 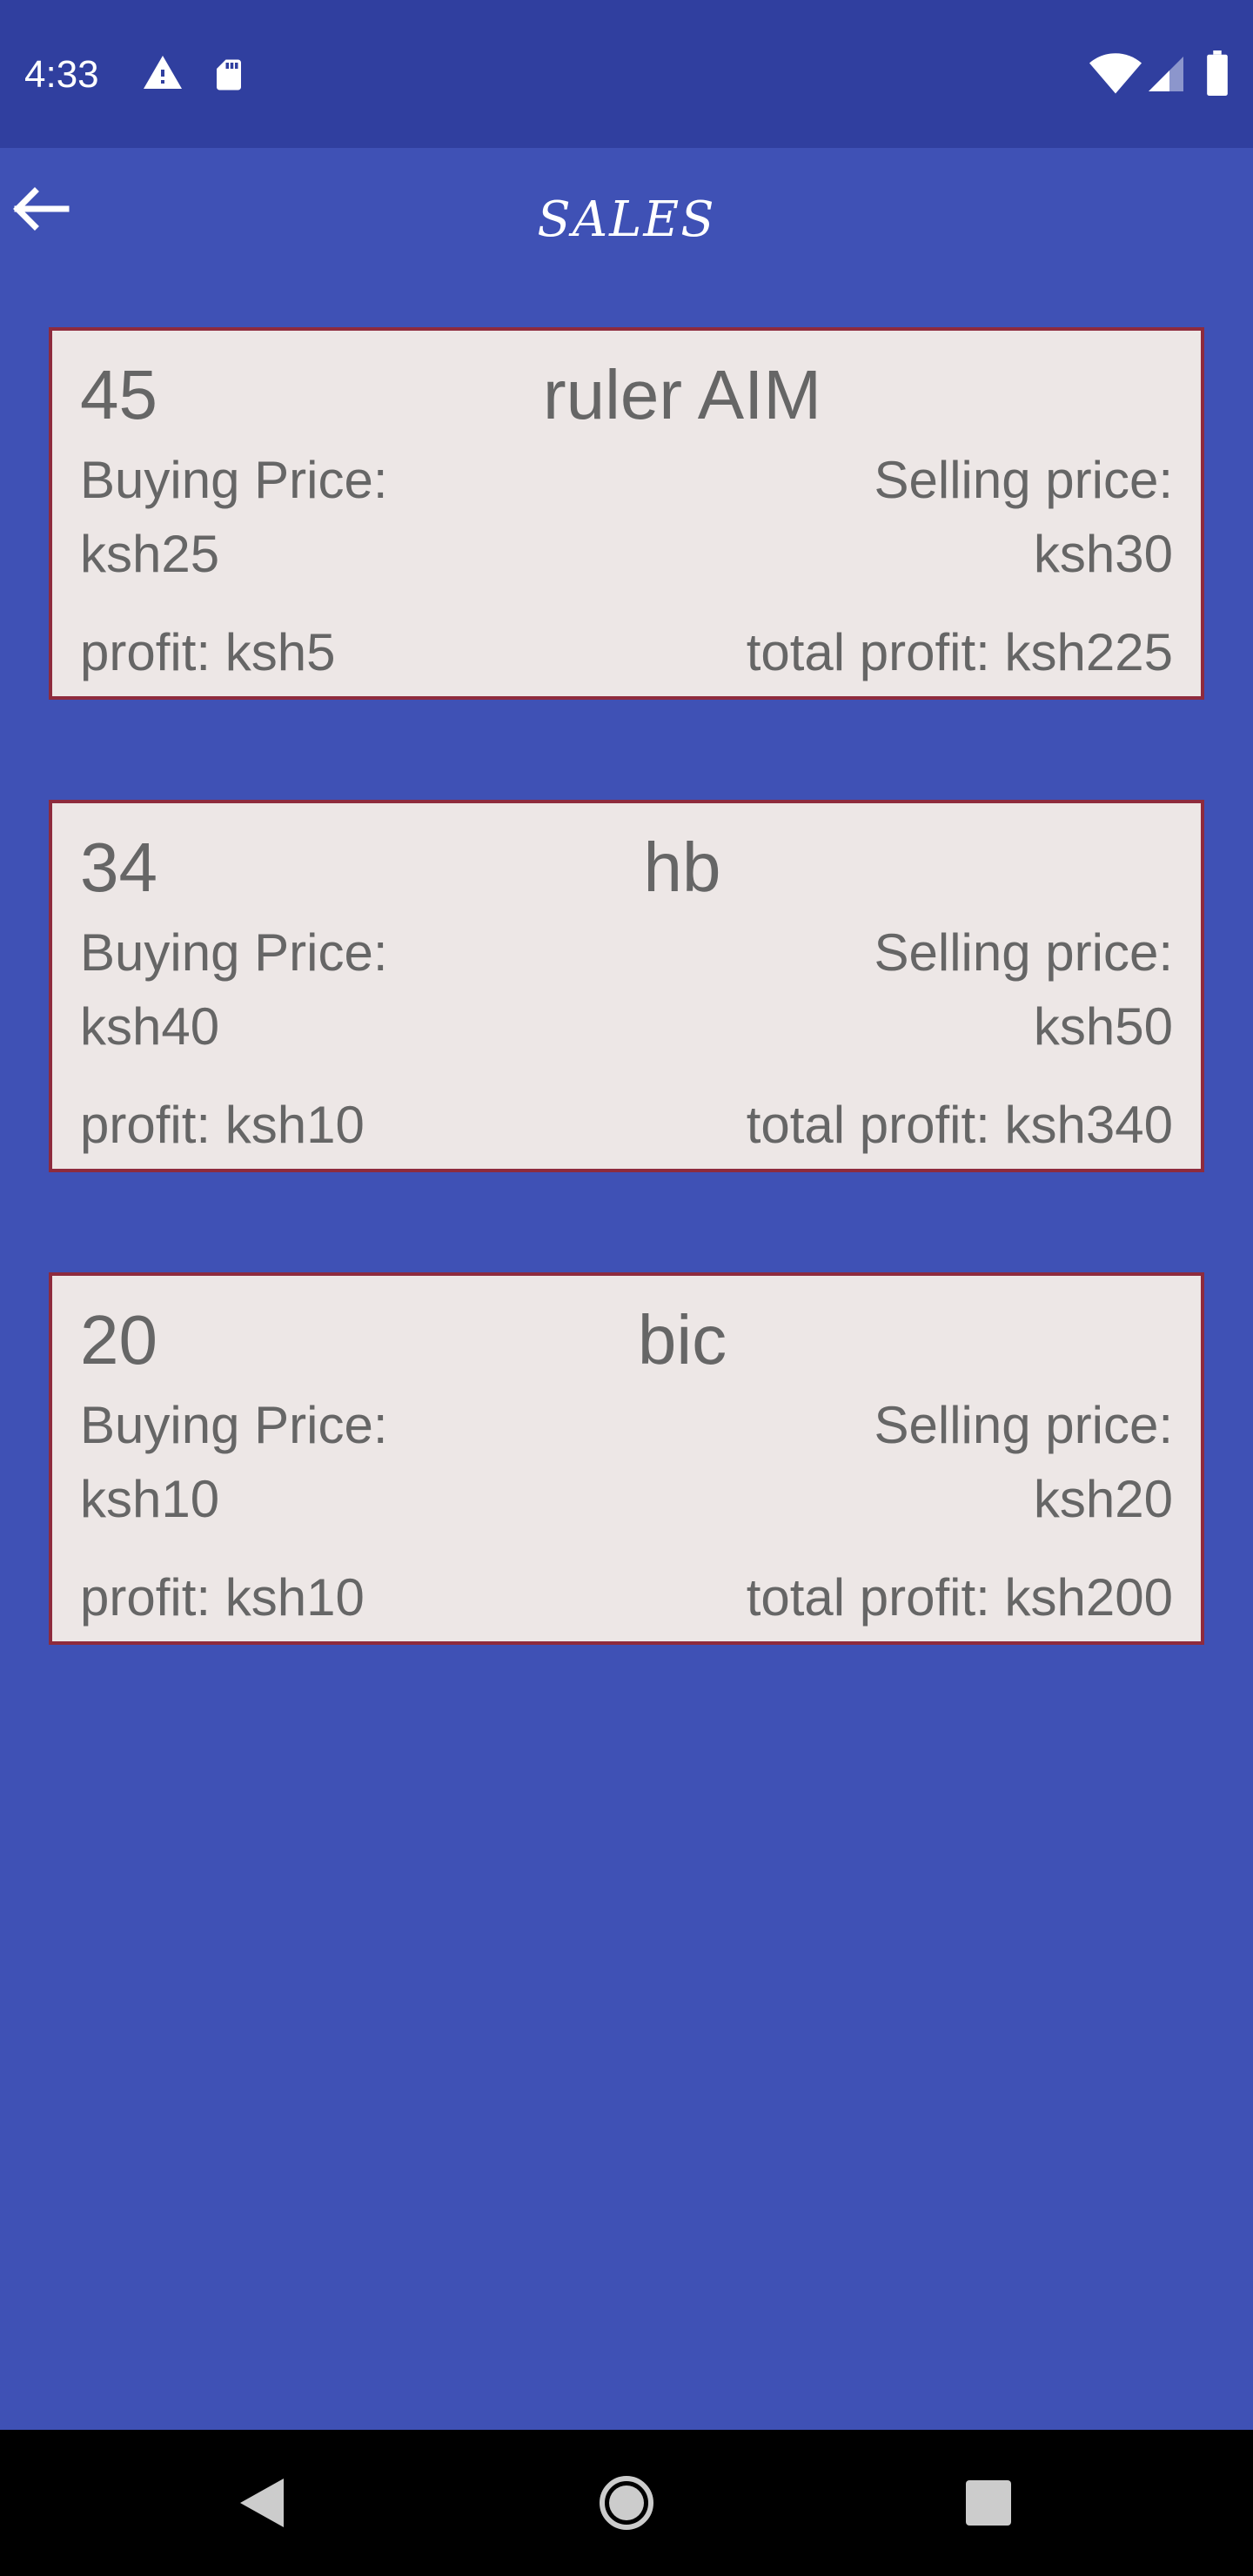 I want to click on screen-title: SALES, so click(x=626, y=220).